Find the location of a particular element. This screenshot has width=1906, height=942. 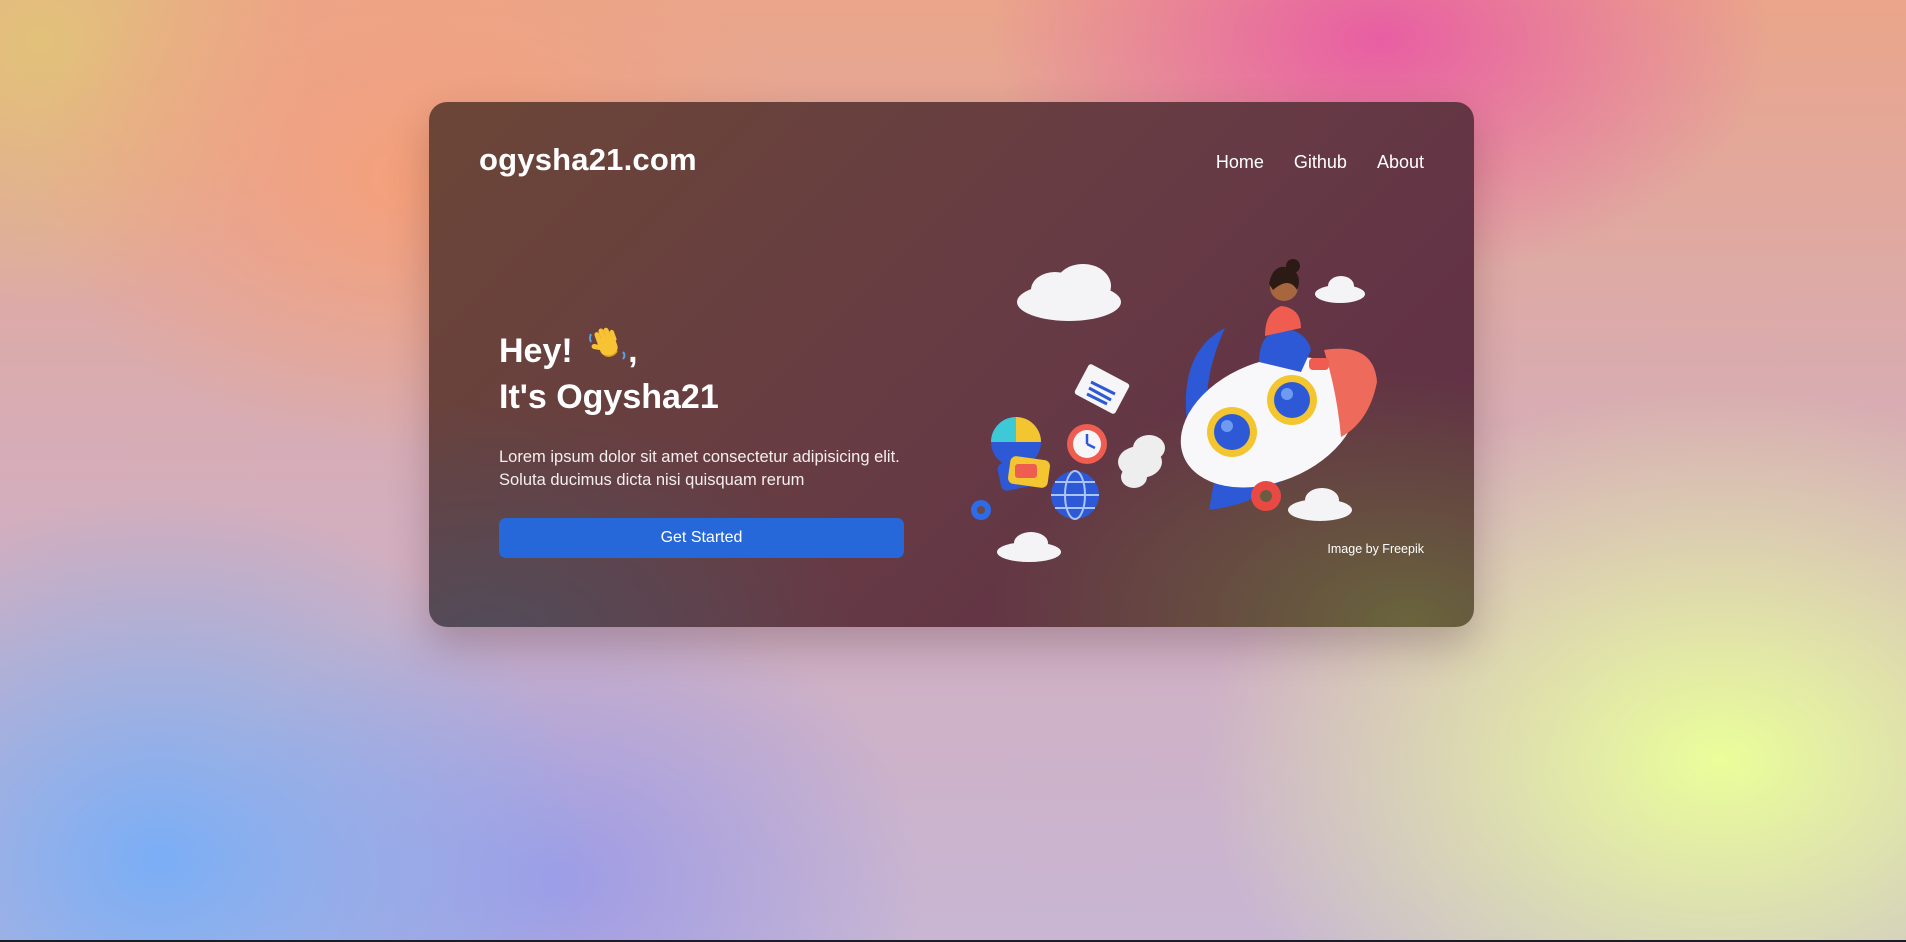

document-icon is located at coordinates (1102, 389).